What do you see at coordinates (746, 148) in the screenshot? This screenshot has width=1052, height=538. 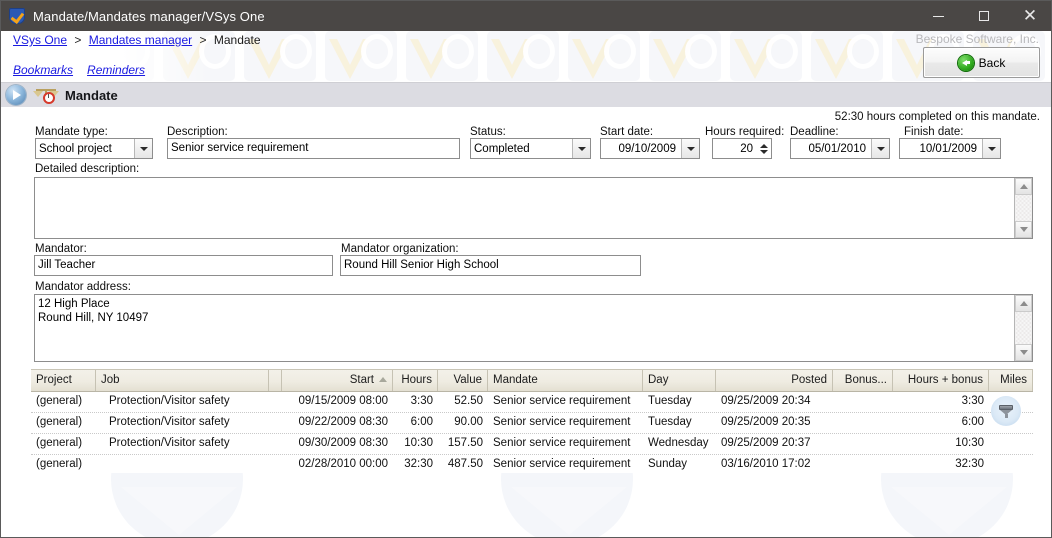 I see `hours-required-value: 20` at bounding box center [746, 148].